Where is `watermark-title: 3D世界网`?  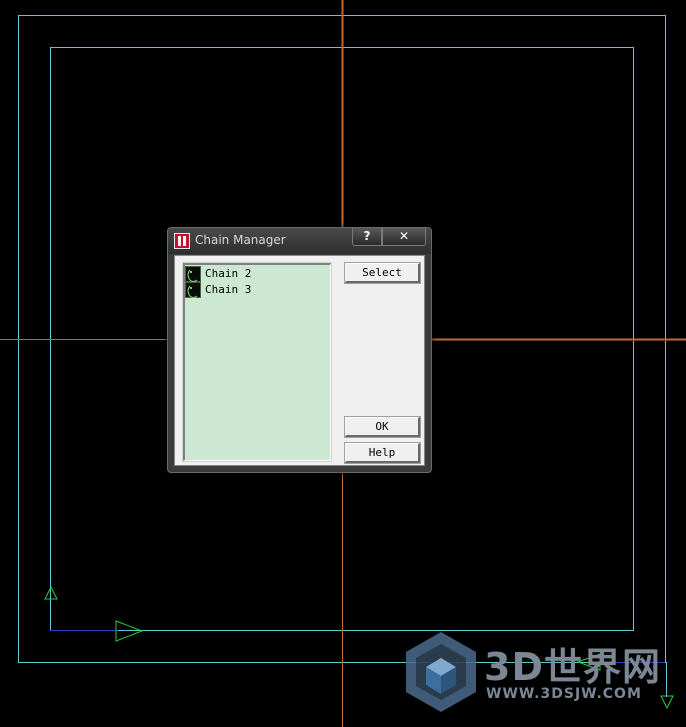
watermark-title: 3D世界网 is located at coordinates (572, 667).